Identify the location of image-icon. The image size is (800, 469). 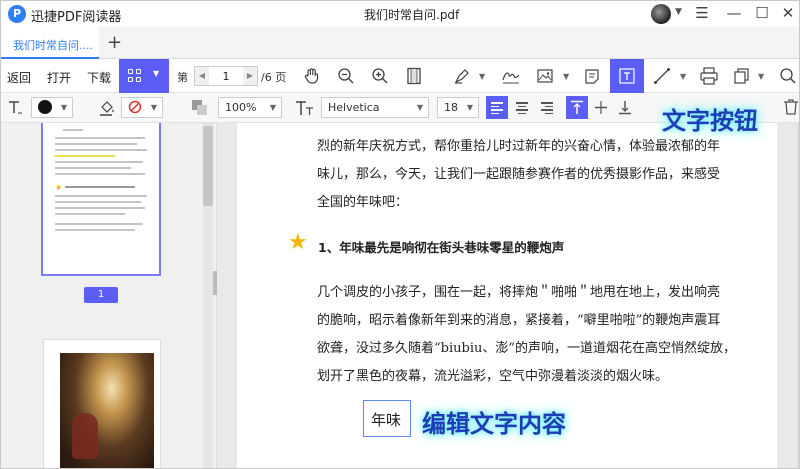
(545, 76).